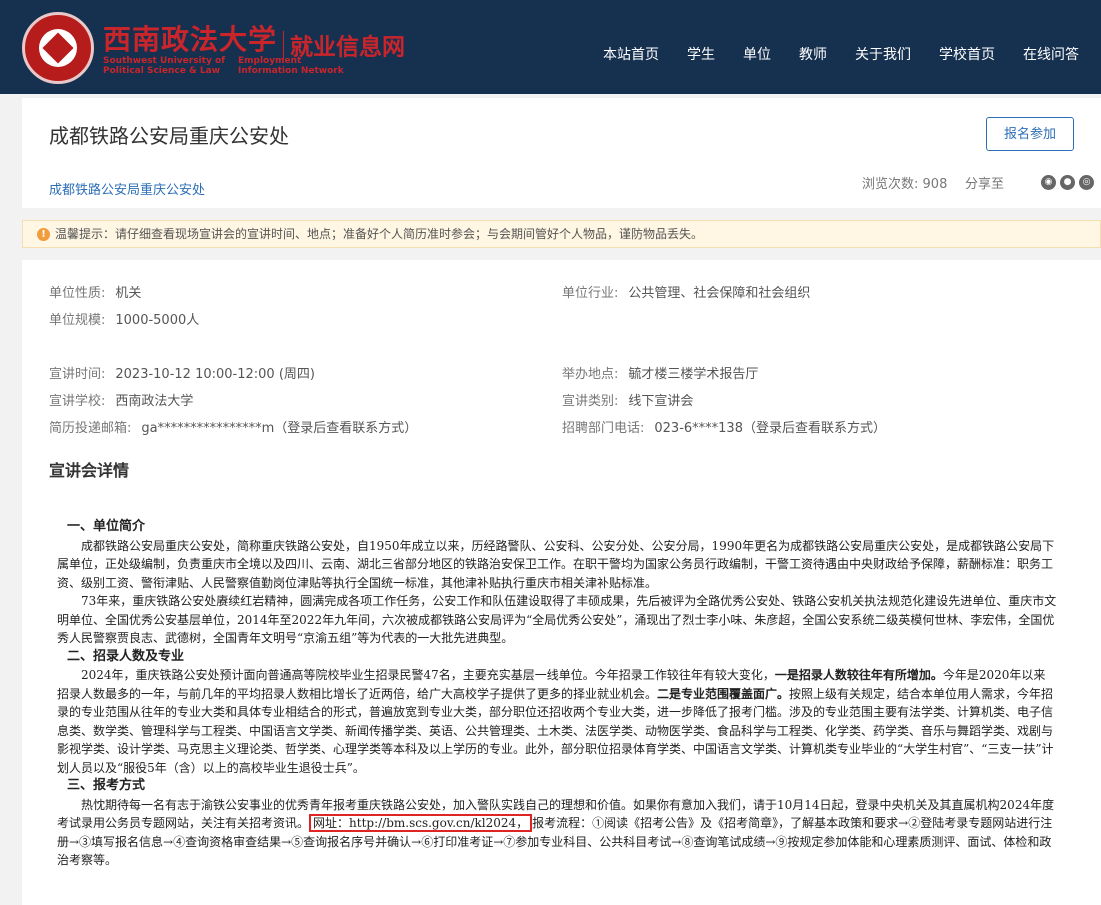  Describe the element at coordinates (631, 54) in the screenshot. I see `nav-home: 本站首页` at that location.